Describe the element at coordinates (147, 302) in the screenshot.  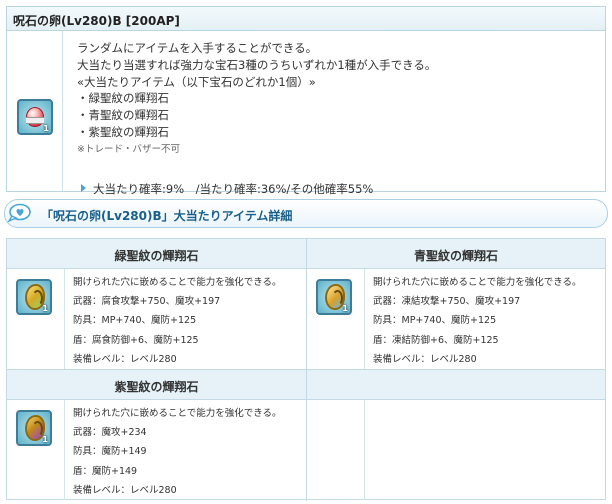
I see `detail-line: 武器：腐食攻撃+750、魔攻+197` at that location.